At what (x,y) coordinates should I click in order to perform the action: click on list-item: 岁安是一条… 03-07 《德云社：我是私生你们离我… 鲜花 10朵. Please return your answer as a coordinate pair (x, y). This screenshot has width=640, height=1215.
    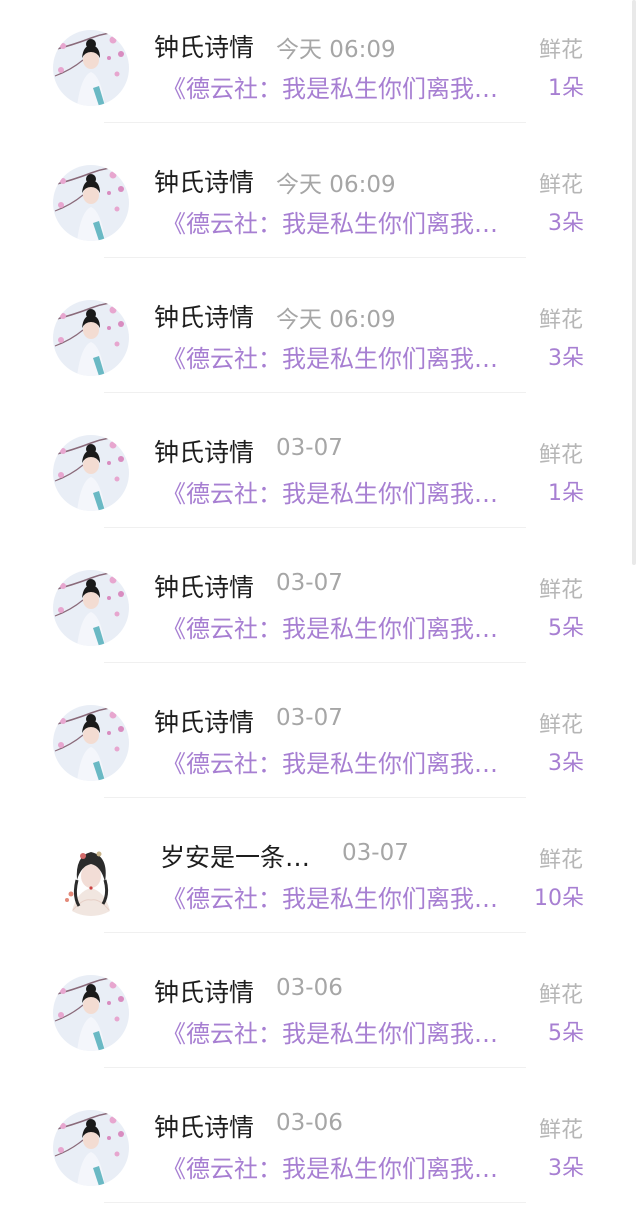
    Looking at the image, I should click on (315, 877).